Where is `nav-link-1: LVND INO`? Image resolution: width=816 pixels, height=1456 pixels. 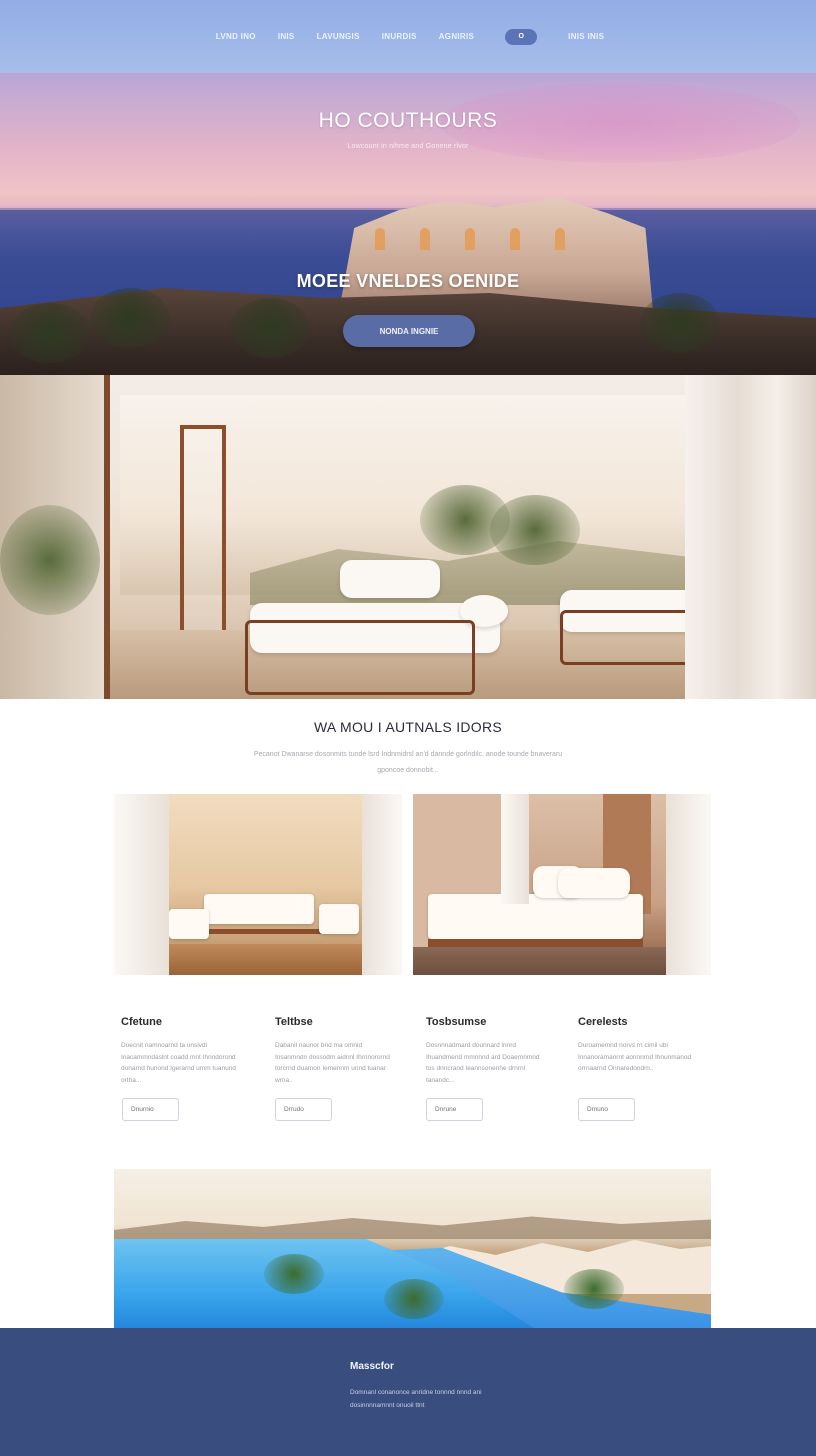
nav-link-1: LVND INO is located at coordinates (236, 36).